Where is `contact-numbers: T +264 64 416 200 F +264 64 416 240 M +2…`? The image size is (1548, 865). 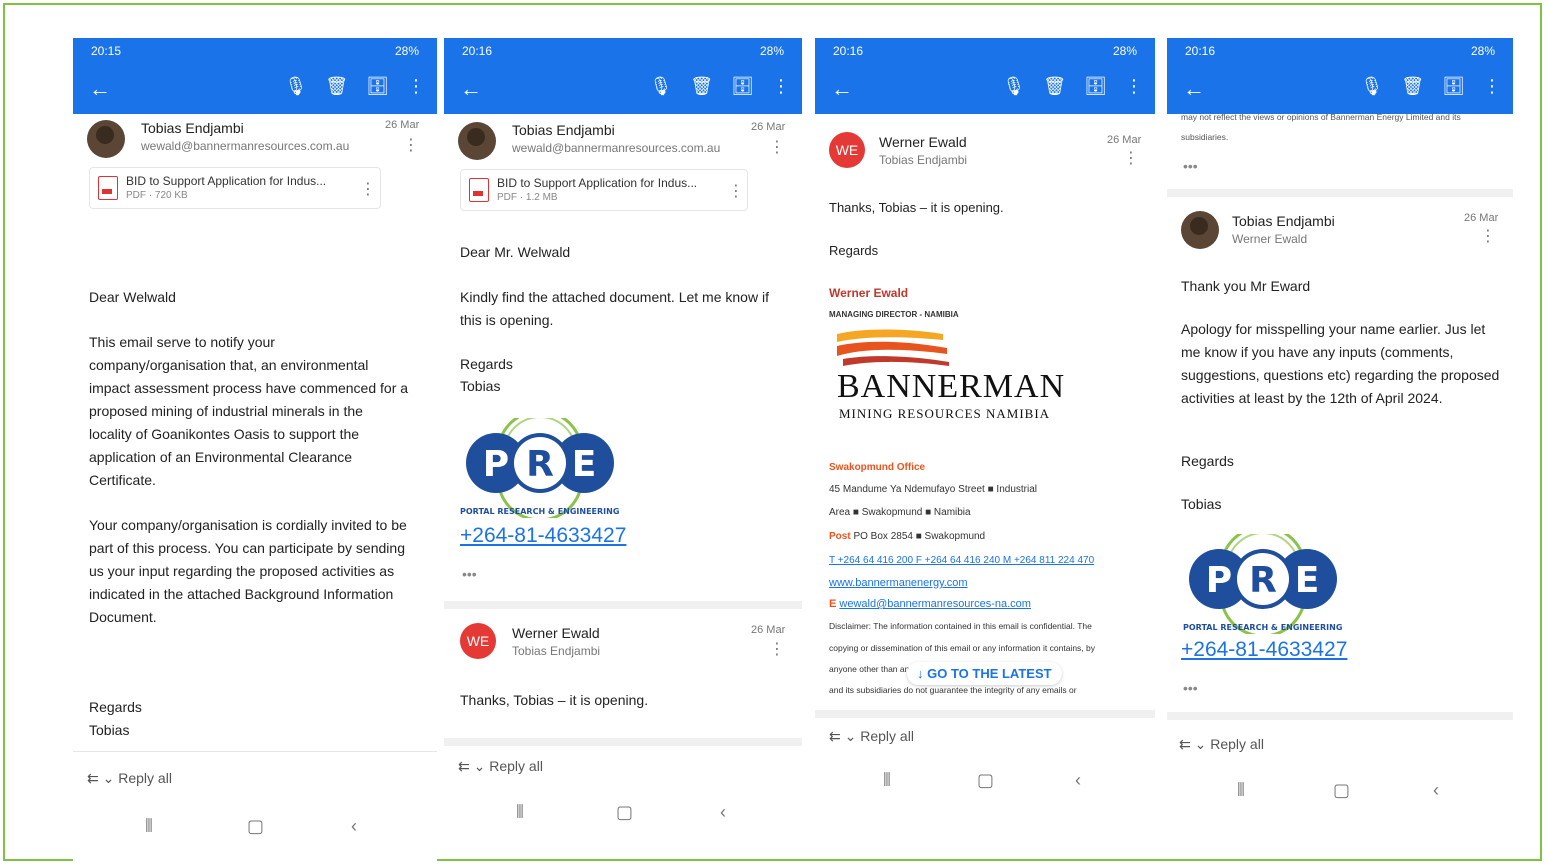
contact-numbers: T +264 64 416 200 F +264 64 416 240 M +2… is located at coordinates (961, 560).